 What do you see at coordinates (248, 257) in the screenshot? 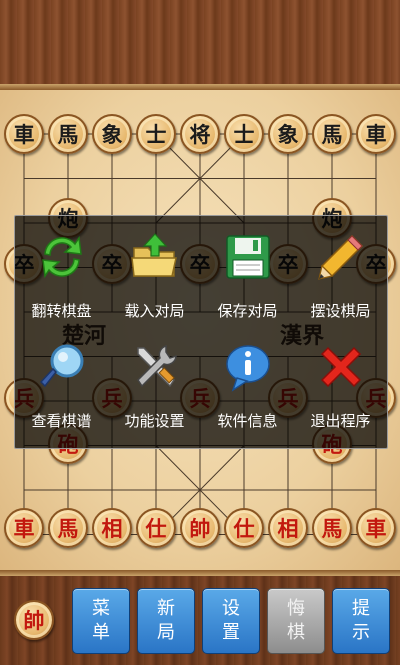
I see `floppy-disk-icon` at bounding box center [248, 257].